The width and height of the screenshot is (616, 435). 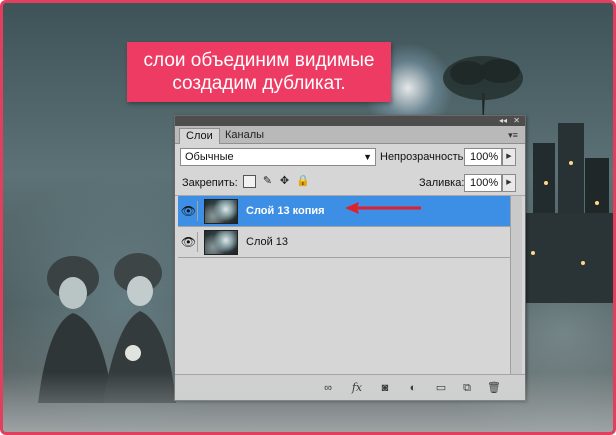 What do you see at coordinates (516, 121) in the screenshot?
I see `close-icon: ✕` at bounding box center [516, 121].